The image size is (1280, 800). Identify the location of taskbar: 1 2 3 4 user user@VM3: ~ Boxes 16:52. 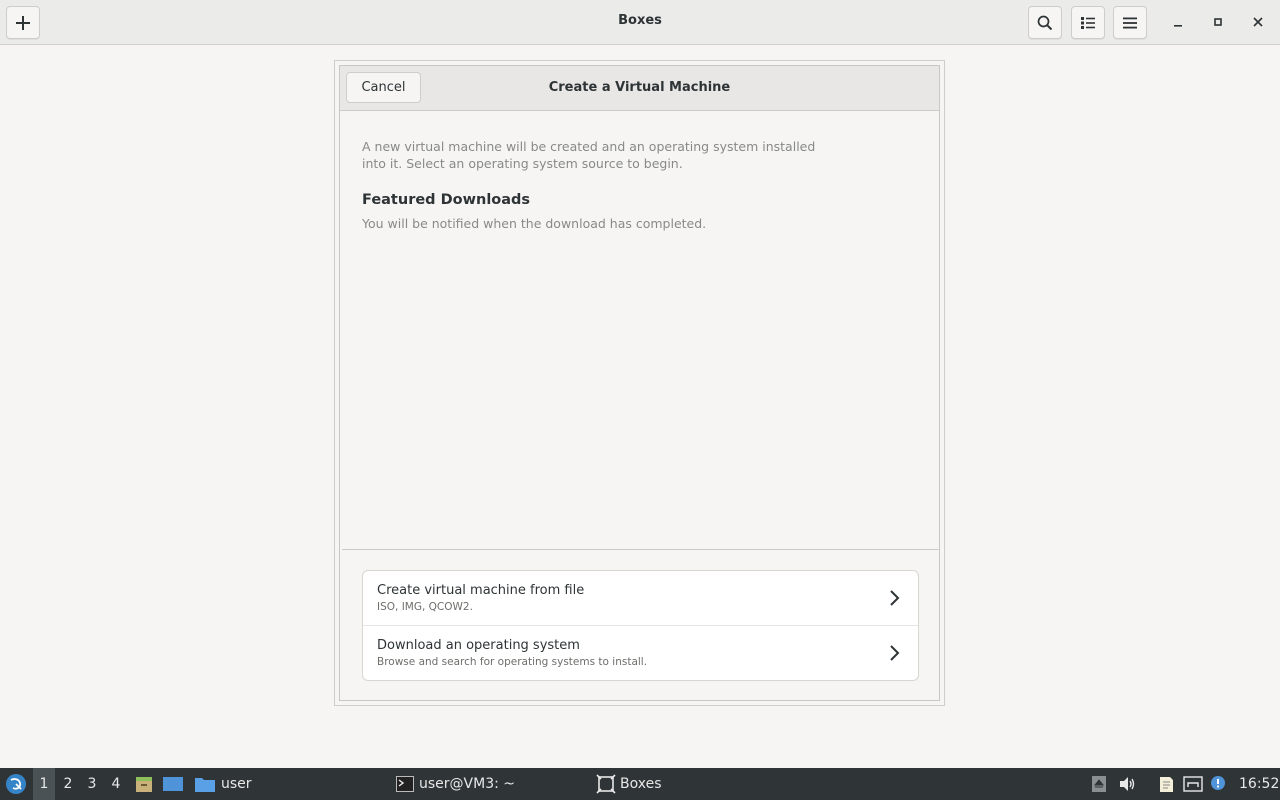
(640, 784).